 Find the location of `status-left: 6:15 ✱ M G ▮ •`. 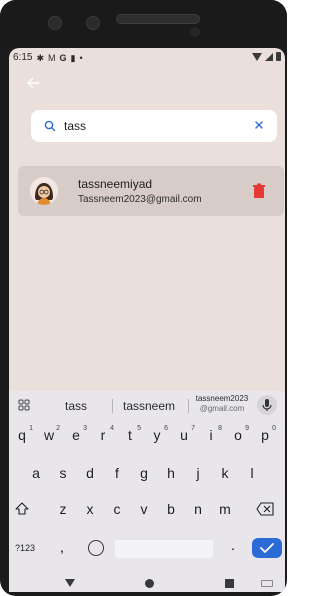

status-left: 6:15 ✱ M G ▮ • is located at coordinates (48, 57).